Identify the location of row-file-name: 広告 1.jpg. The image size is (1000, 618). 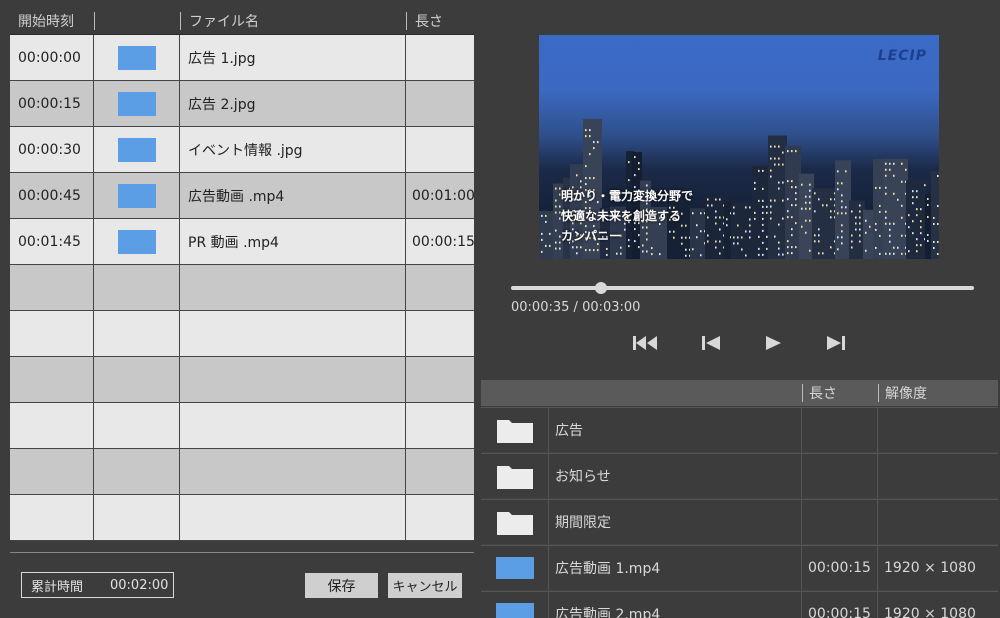
(293, 57).